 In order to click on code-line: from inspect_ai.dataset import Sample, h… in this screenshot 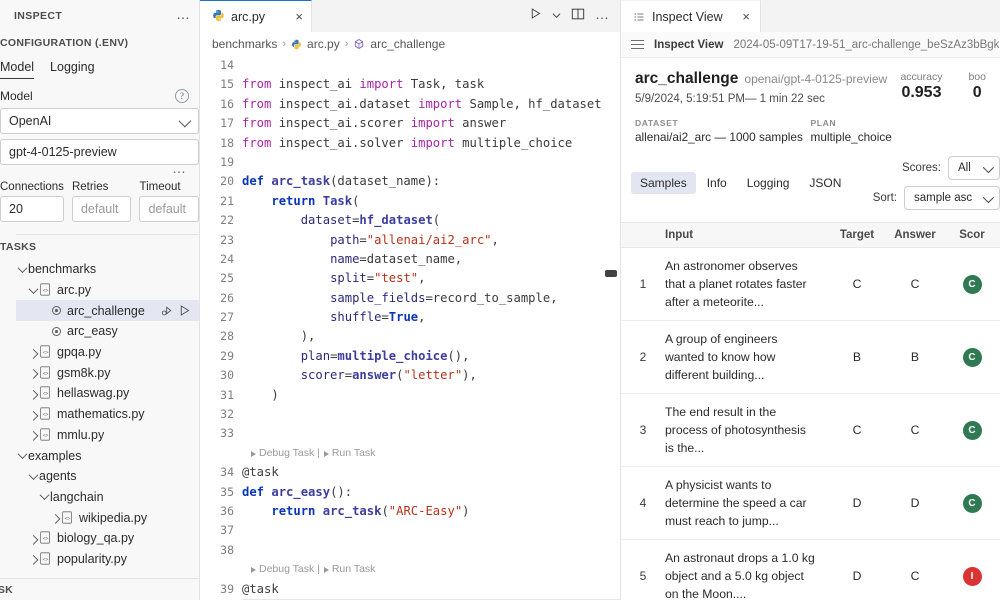, I will do `click(431, 104)`.